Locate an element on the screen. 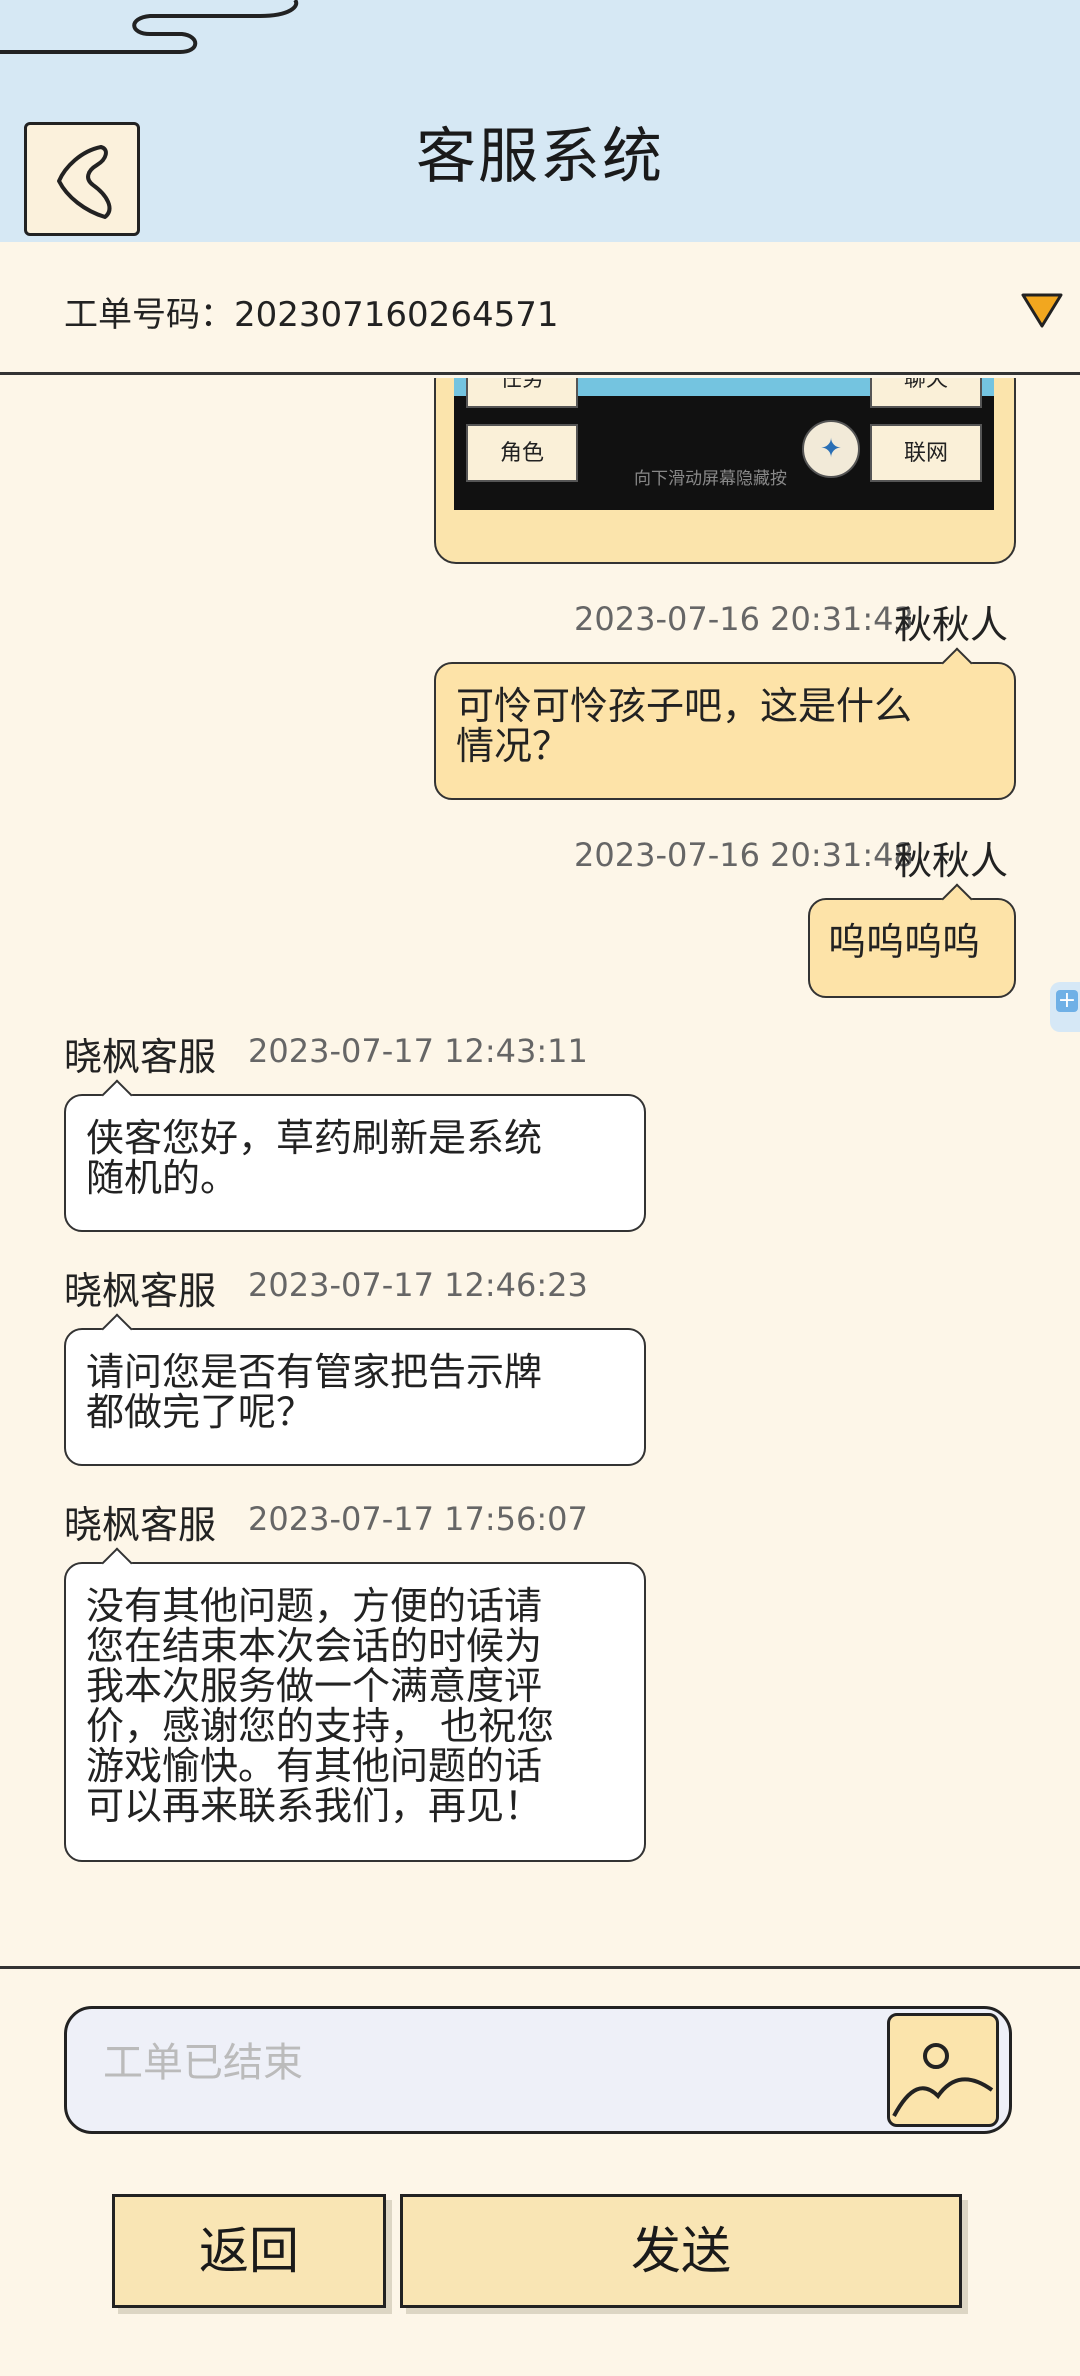 This screenshot has height=2376, width=1080. image-hint: 向下滑动屏幕隐藏按 is located at coordinates (710, 479).